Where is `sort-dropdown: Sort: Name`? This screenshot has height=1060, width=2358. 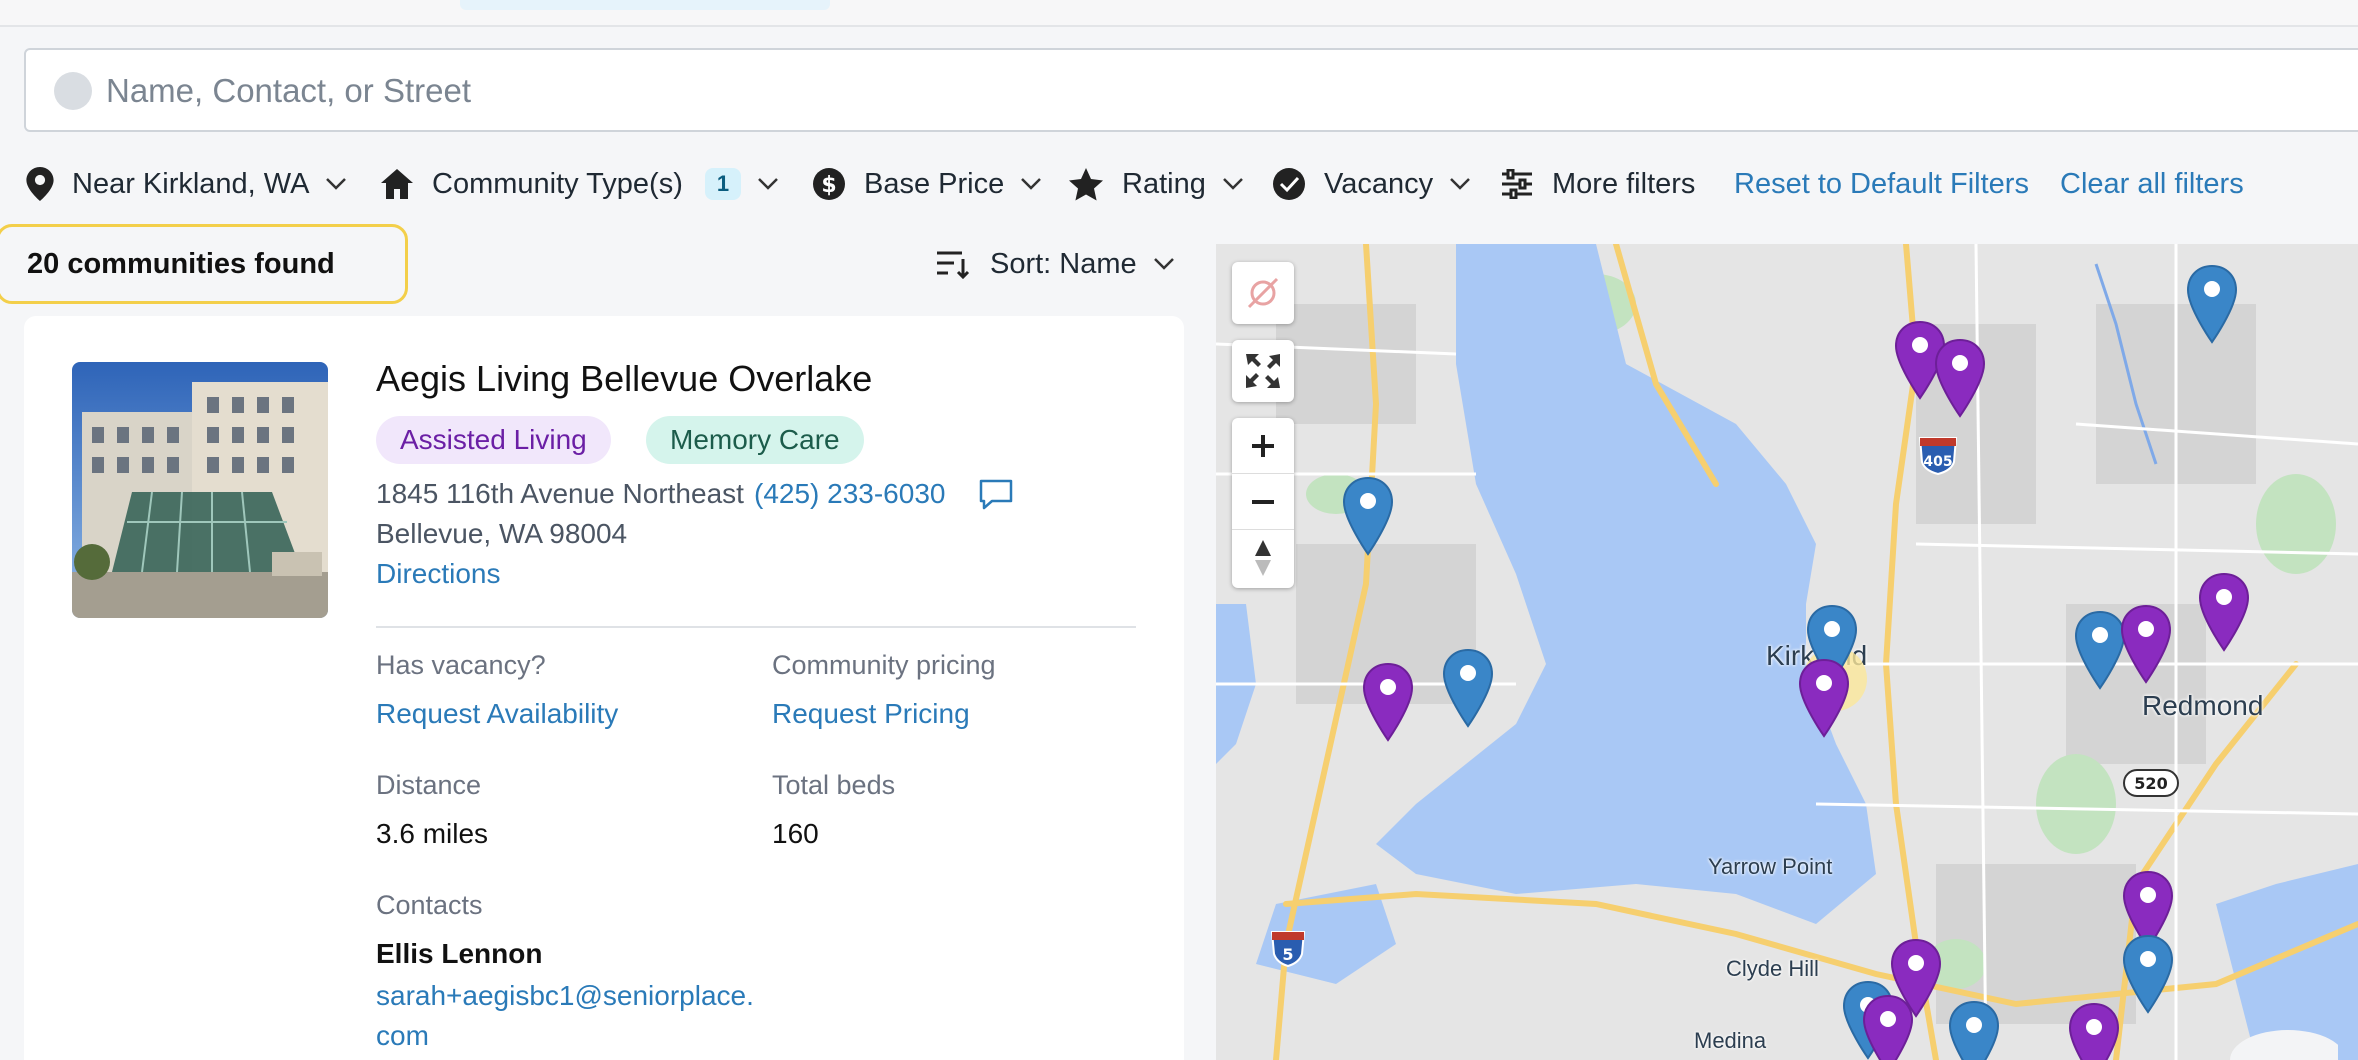
sort-dropdown: Sort: Name is located at coordinates (1055, 264).